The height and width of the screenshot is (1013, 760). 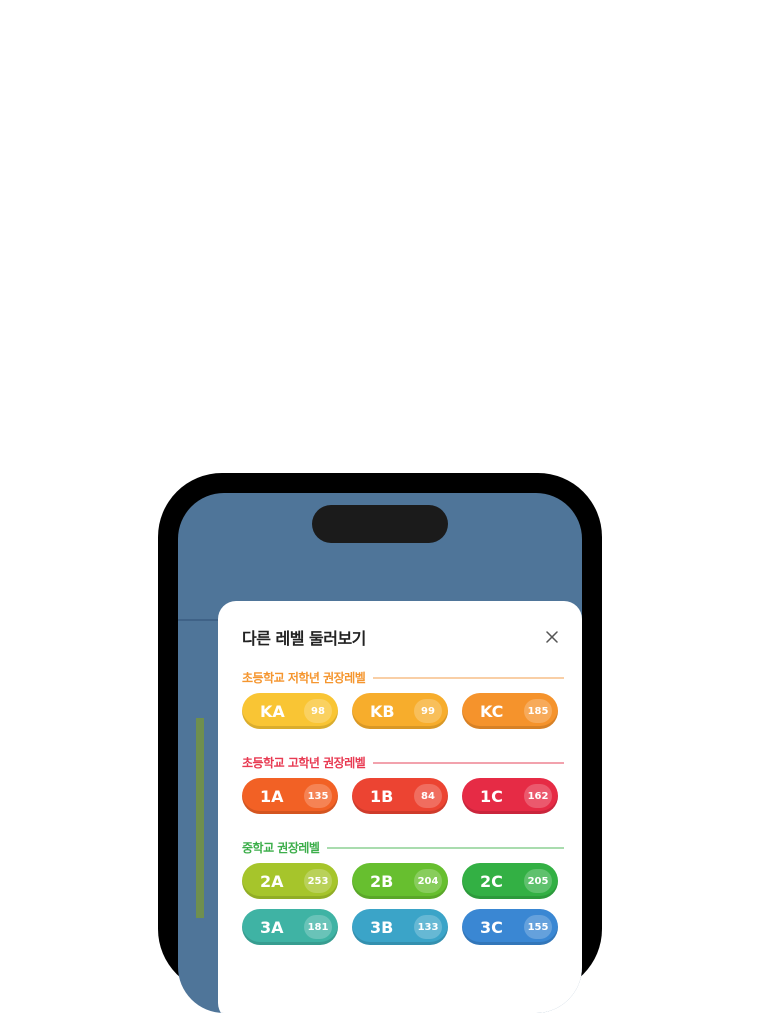 What do you see at coordinates (538, 881) in the screenshot?
I see `level-count-badge: 205` at bounding box center [538, 881].